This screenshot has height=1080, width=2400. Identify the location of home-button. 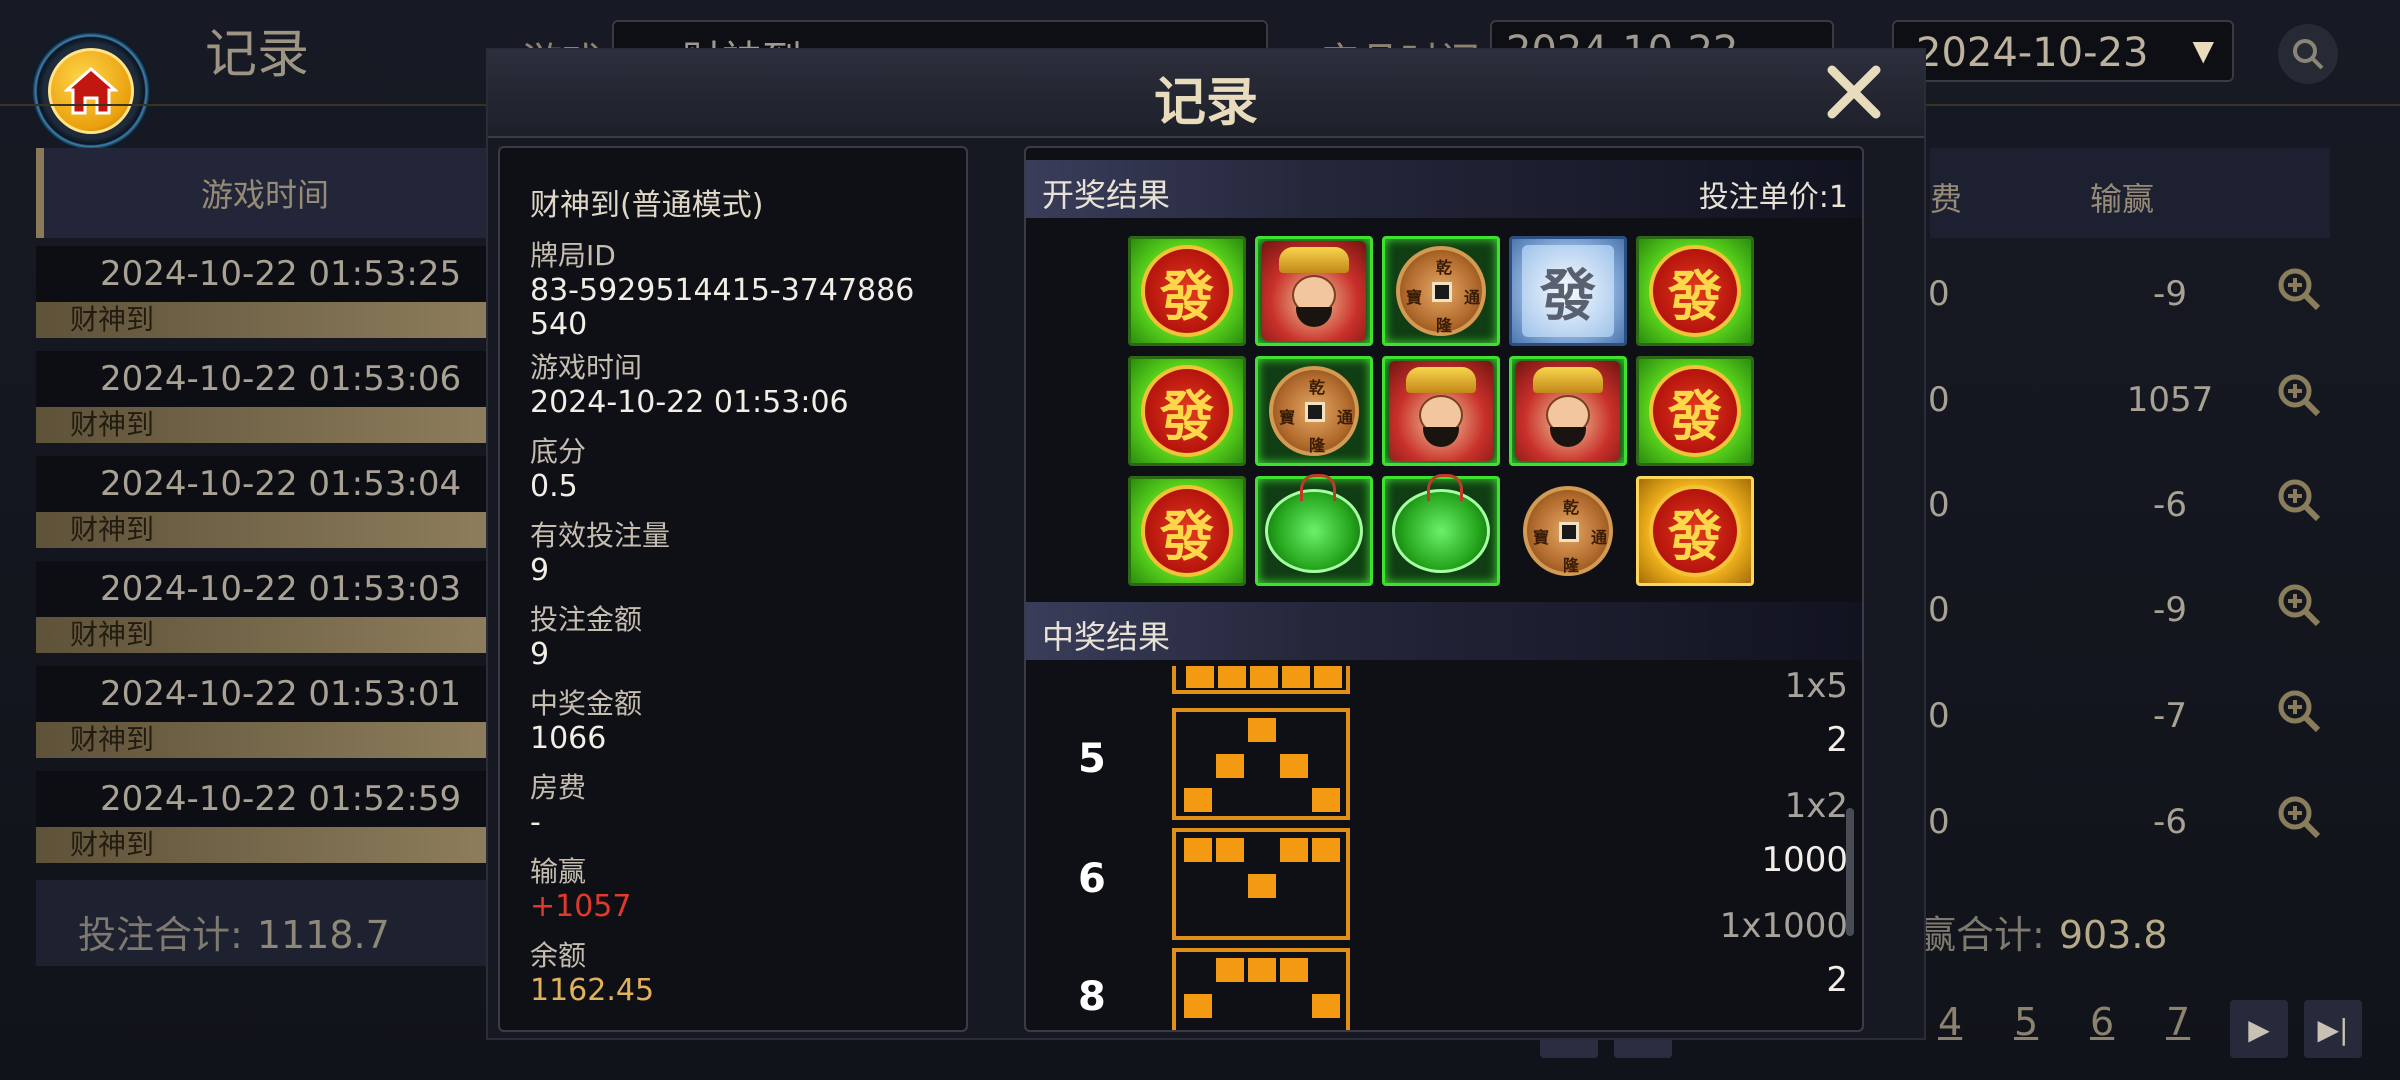
(91, 91).